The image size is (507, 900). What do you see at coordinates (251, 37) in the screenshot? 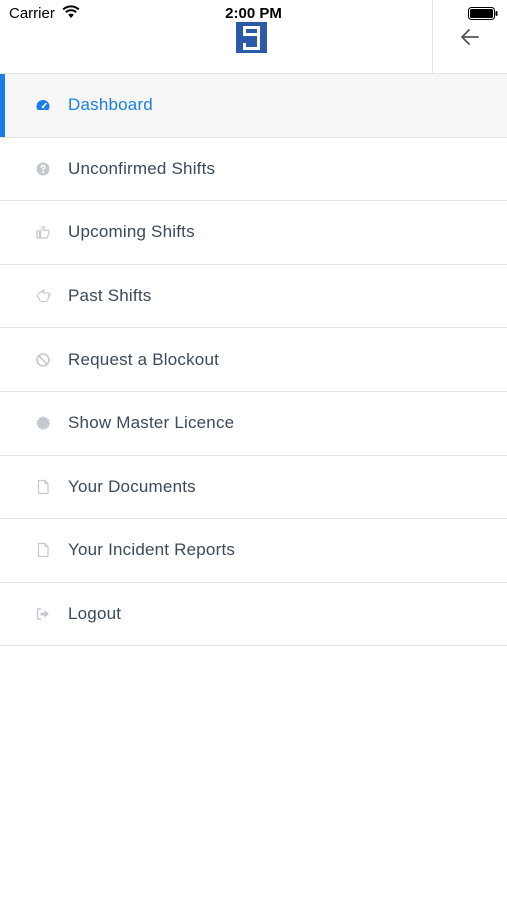
I see `company-logo-icon` at bounding box center [251, 37].